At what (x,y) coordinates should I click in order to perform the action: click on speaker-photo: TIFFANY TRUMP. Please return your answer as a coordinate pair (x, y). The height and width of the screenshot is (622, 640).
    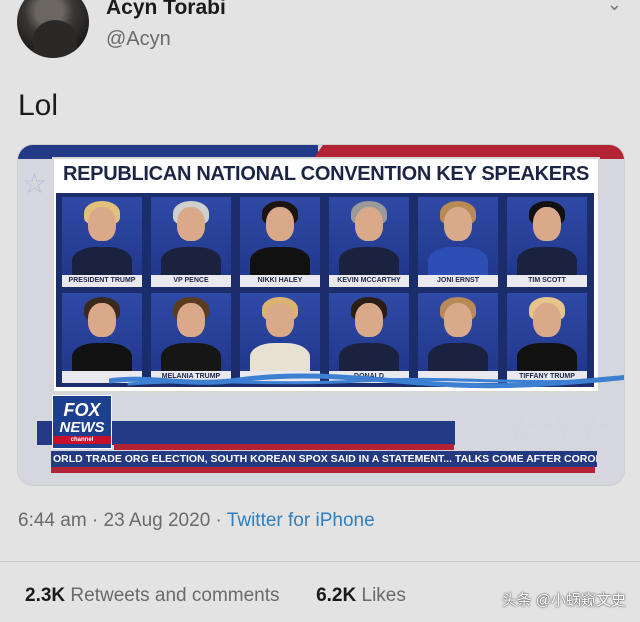
    Looking at the image, I should click on (547, 338).